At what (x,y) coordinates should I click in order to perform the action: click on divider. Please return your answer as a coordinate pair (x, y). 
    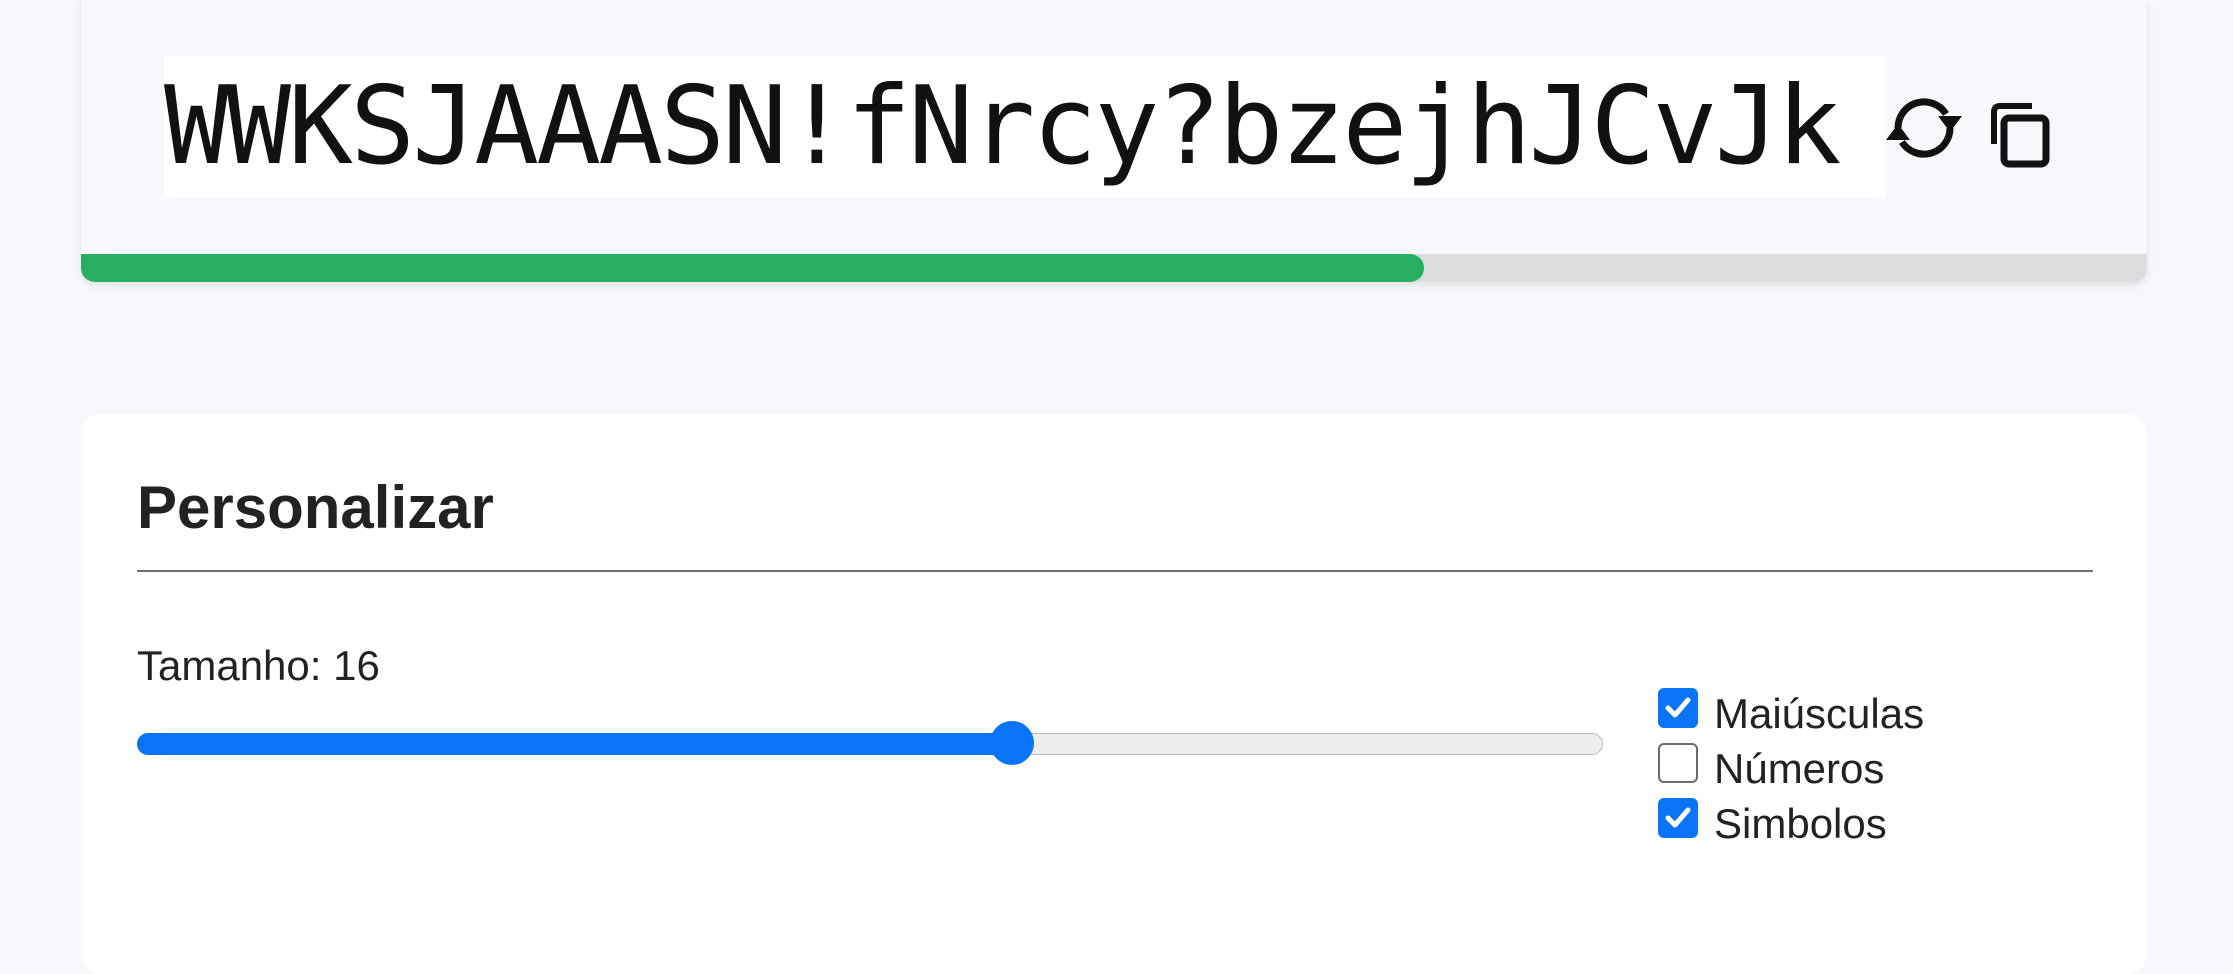
    Looking at the image, I should click on (1115, 571).